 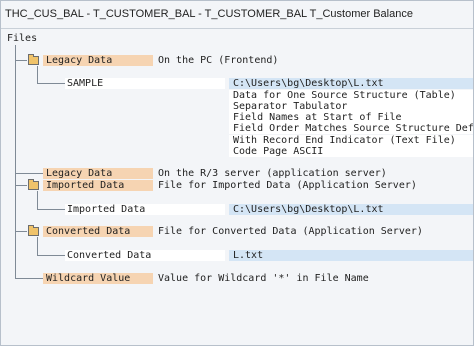 I want to click on sample-file-path: C:\Users\bg\Desktop\L.txt, so click(x=308, y=83).